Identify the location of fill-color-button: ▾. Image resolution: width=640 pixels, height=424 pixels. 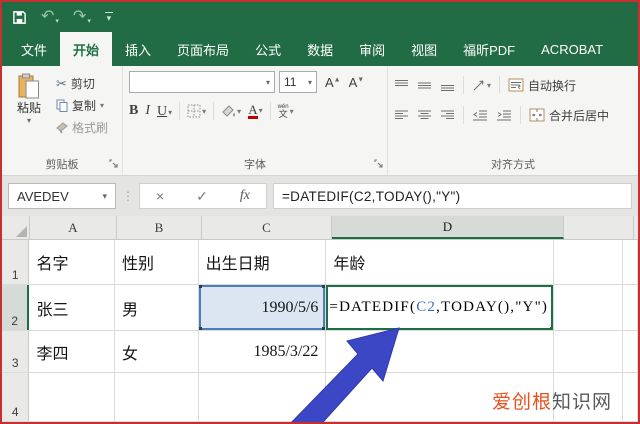
(231, 111).